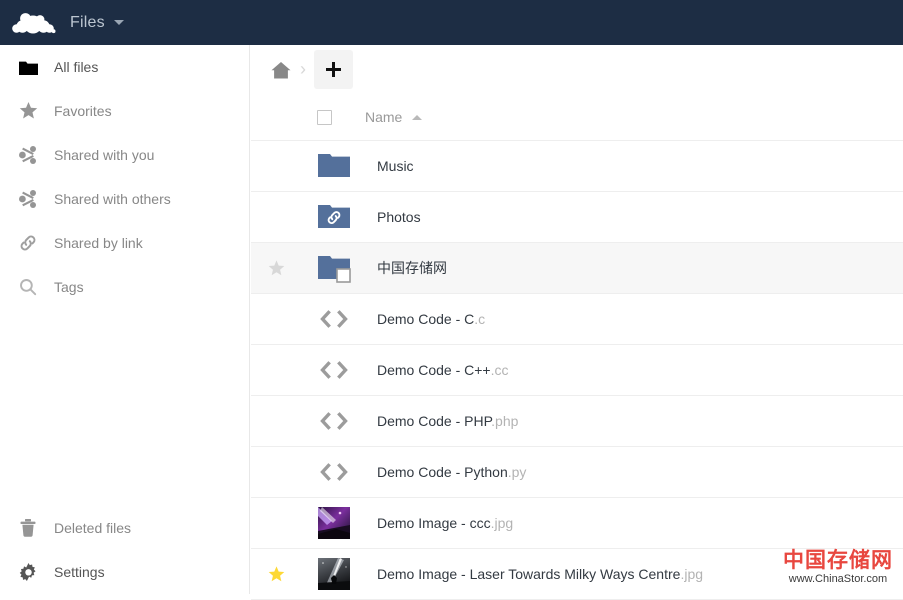 The image size is (903, 600). What do you see at coordinates (577, 472) in the screenshot?
I see `table-row: Demo Code - Python.py` at bounding box center [577, 472].